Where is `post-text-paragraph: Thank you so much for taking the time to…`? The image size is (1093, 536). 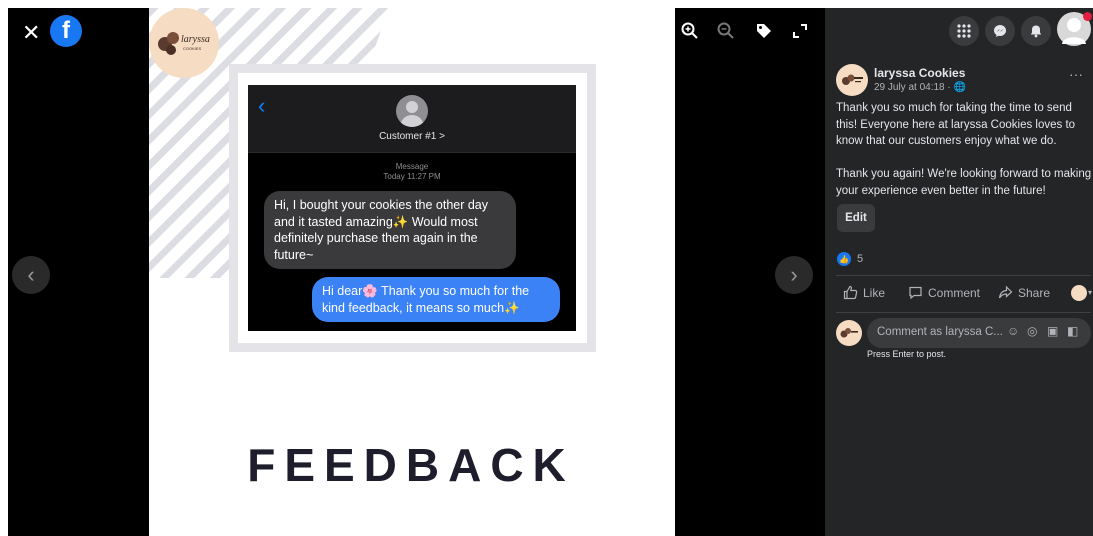
post-text-paragraph: Thank you so much for taking the time to… is located at coordinates (956, 124).